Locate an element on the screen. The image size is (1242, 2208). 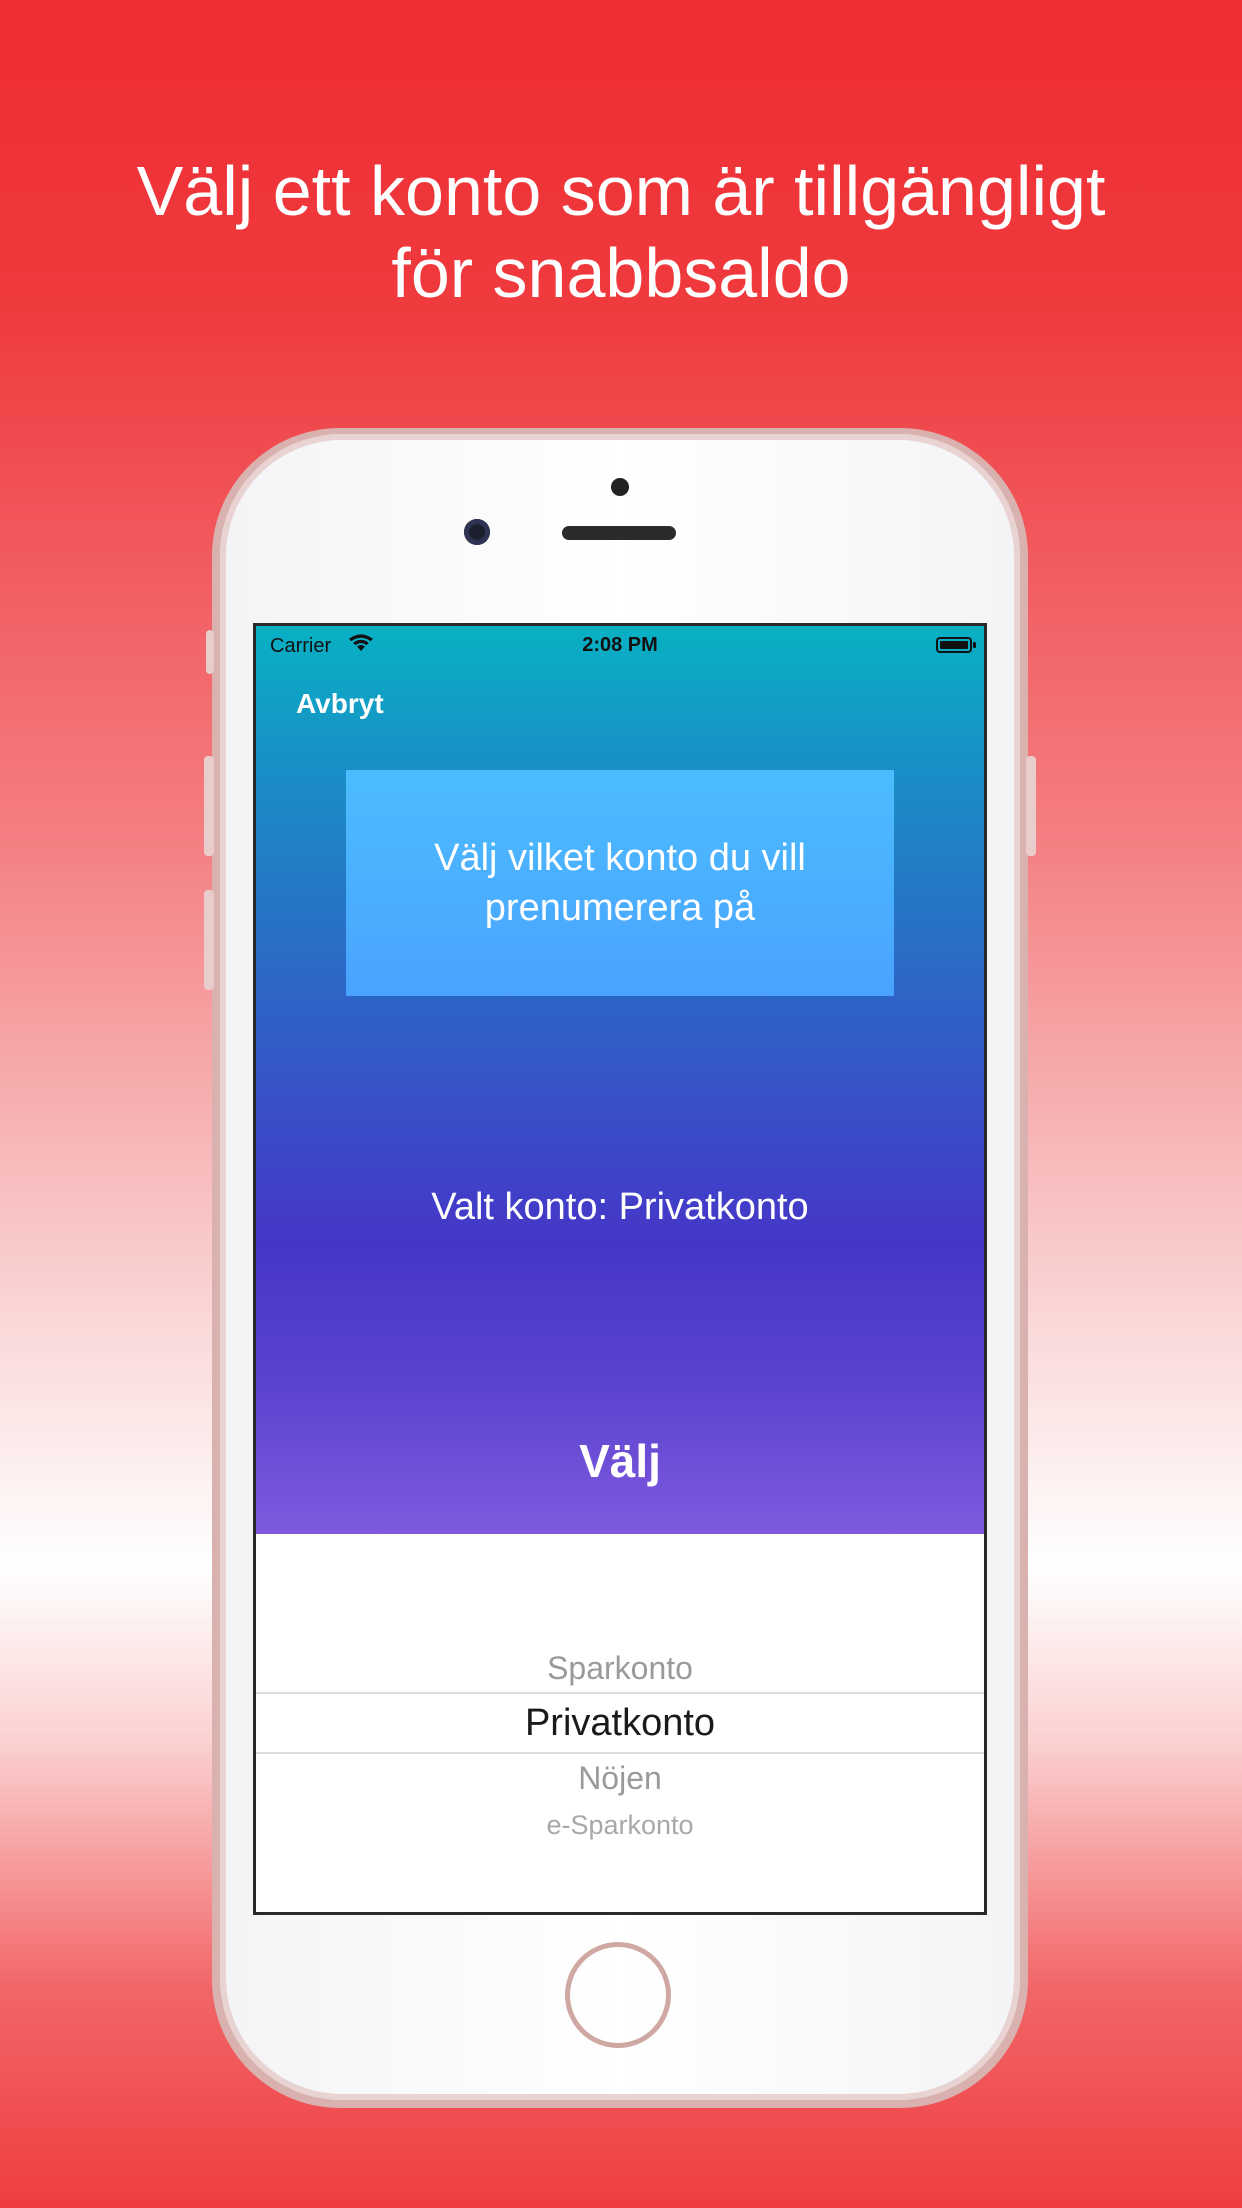
camera-icon is located at coordinates (477, 532).